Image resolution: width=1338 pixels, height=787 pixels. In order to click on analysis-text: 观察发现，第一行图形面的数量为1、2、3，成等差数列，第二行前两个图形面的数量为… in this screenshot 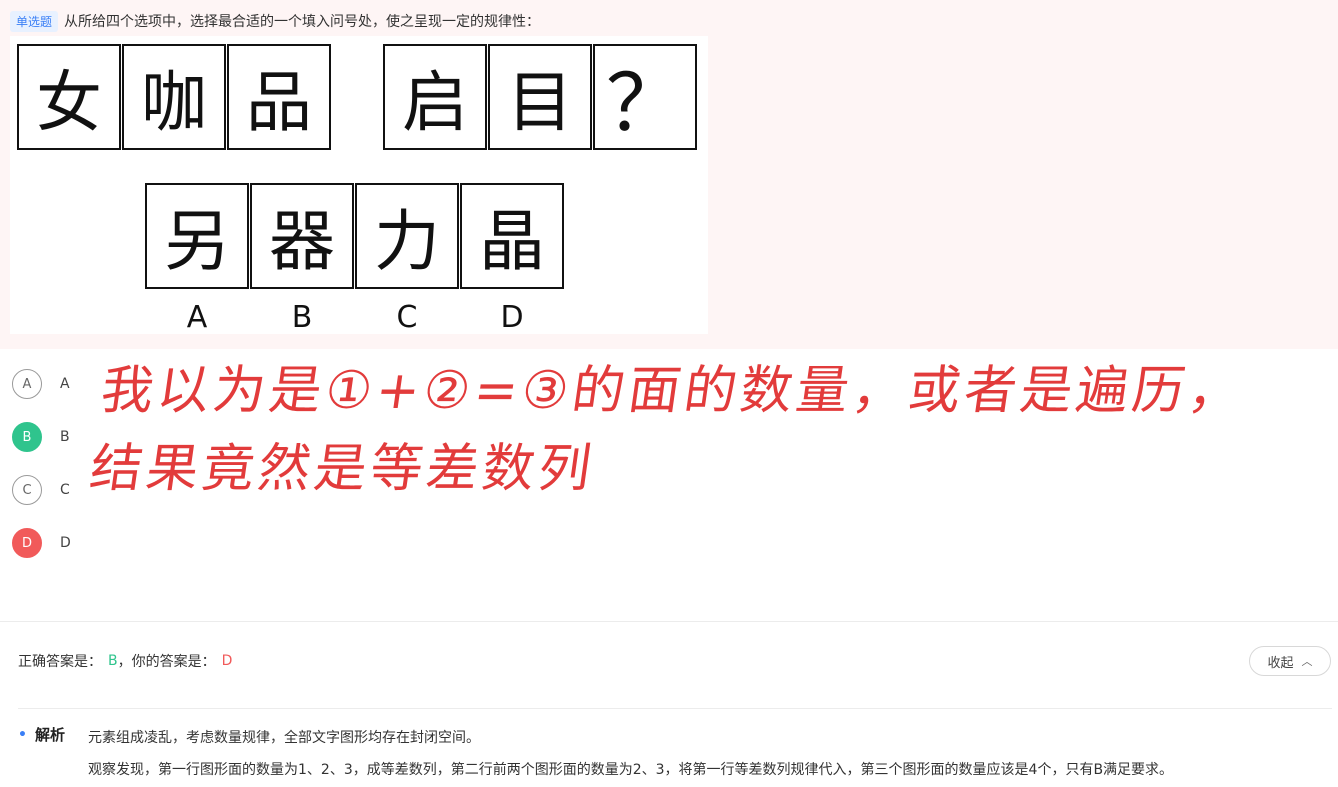, I will do `click(631, 770)`.